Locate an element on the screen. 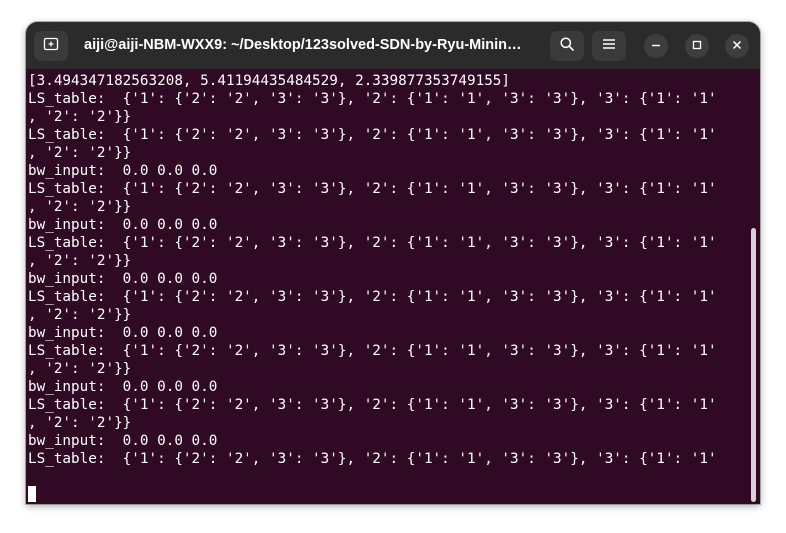 Image resolution: width=786 pixels, height=533 pixels. menu-button is located at coordinates (609, 46).